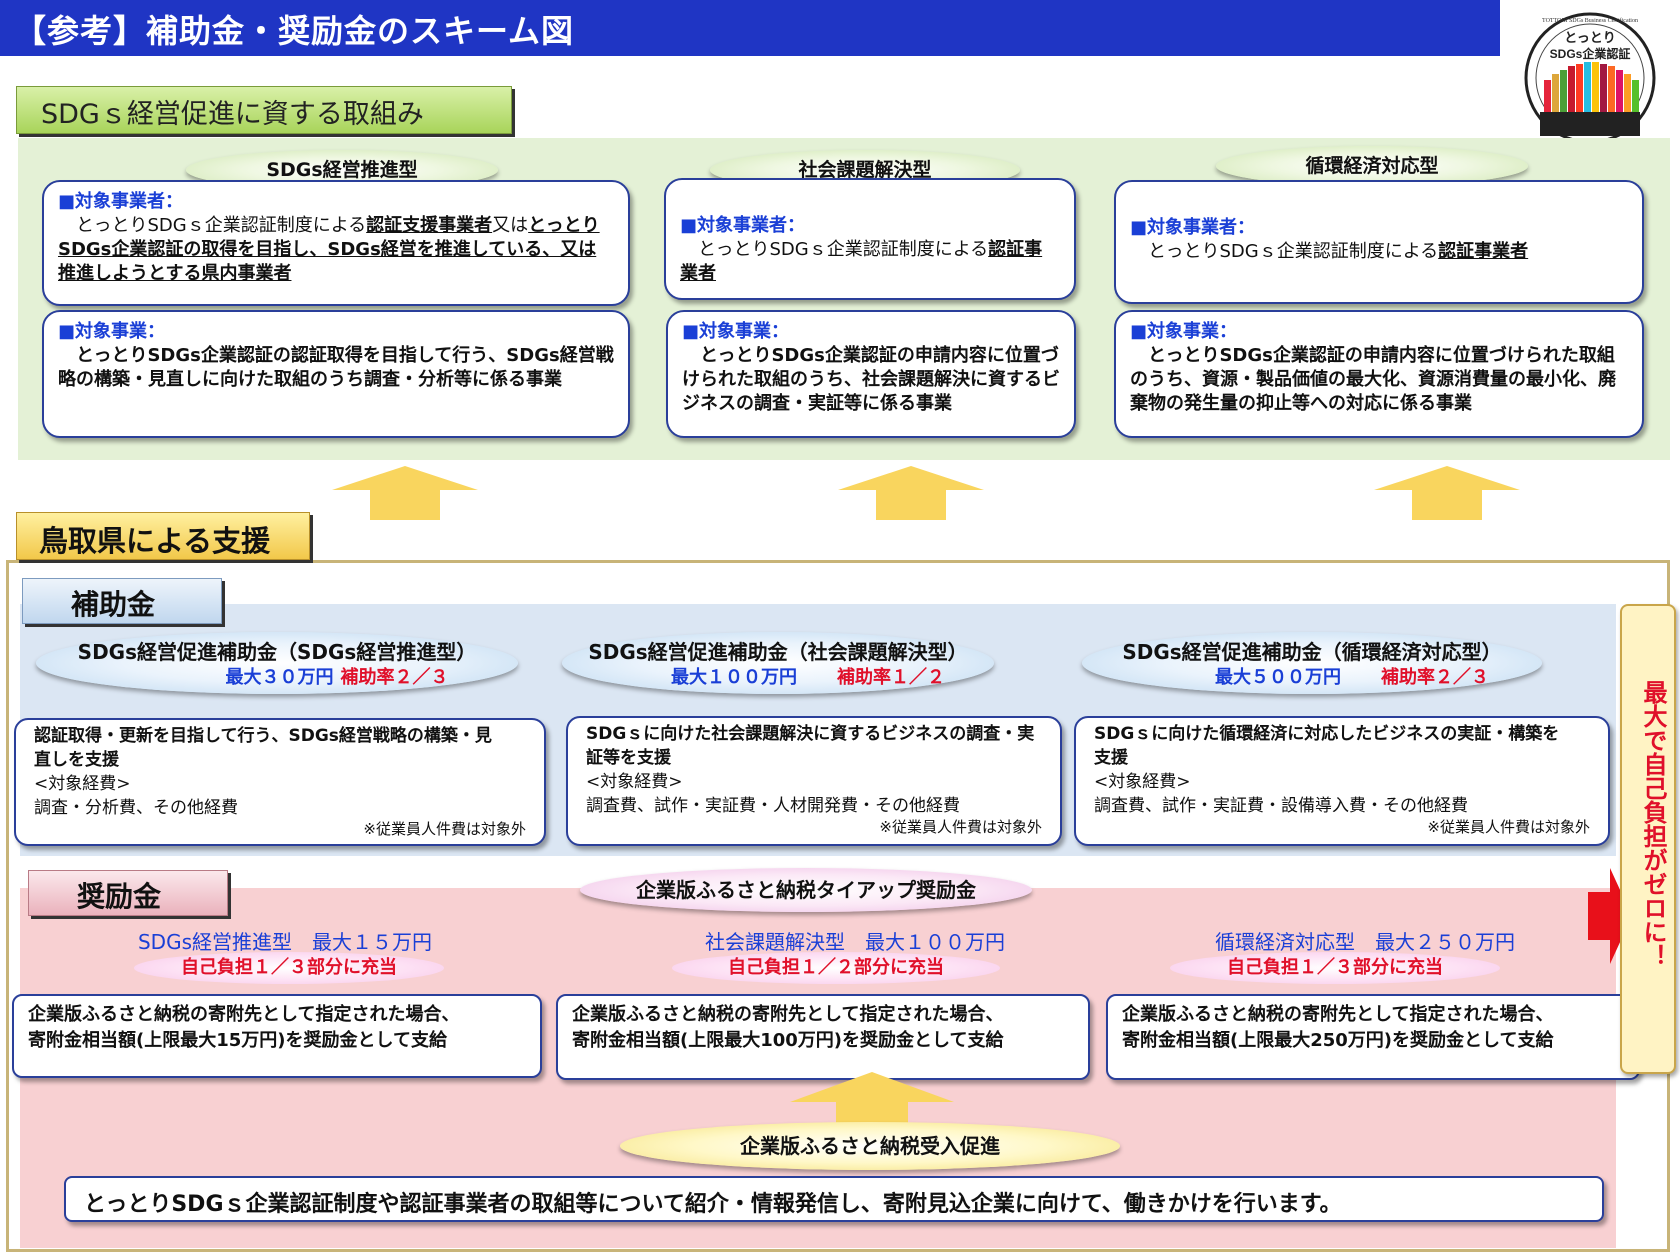 Image resolution: width=1680 pixels, height=1260 pixels. I want to click on subsidy-title-pill: SDGs経営促進補助金（SDGs経営推進型） 最大３０万円 補助率２／３, so click(277, 663).